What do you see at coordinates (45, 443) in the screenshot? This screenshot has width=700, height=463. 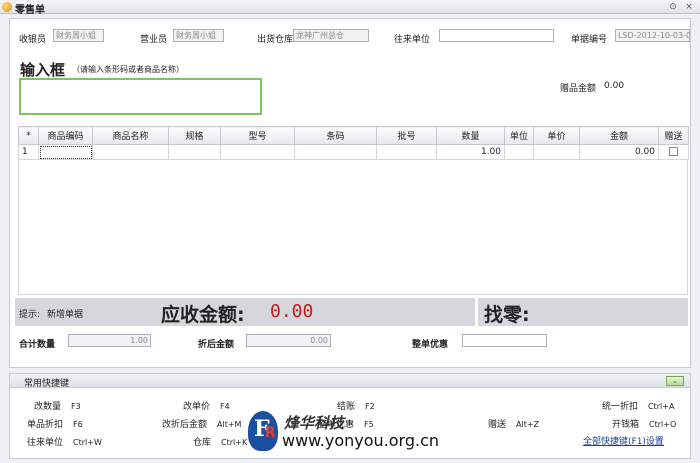 I see `shortcut-label: 往来单位` at bounding box center [45, 443].